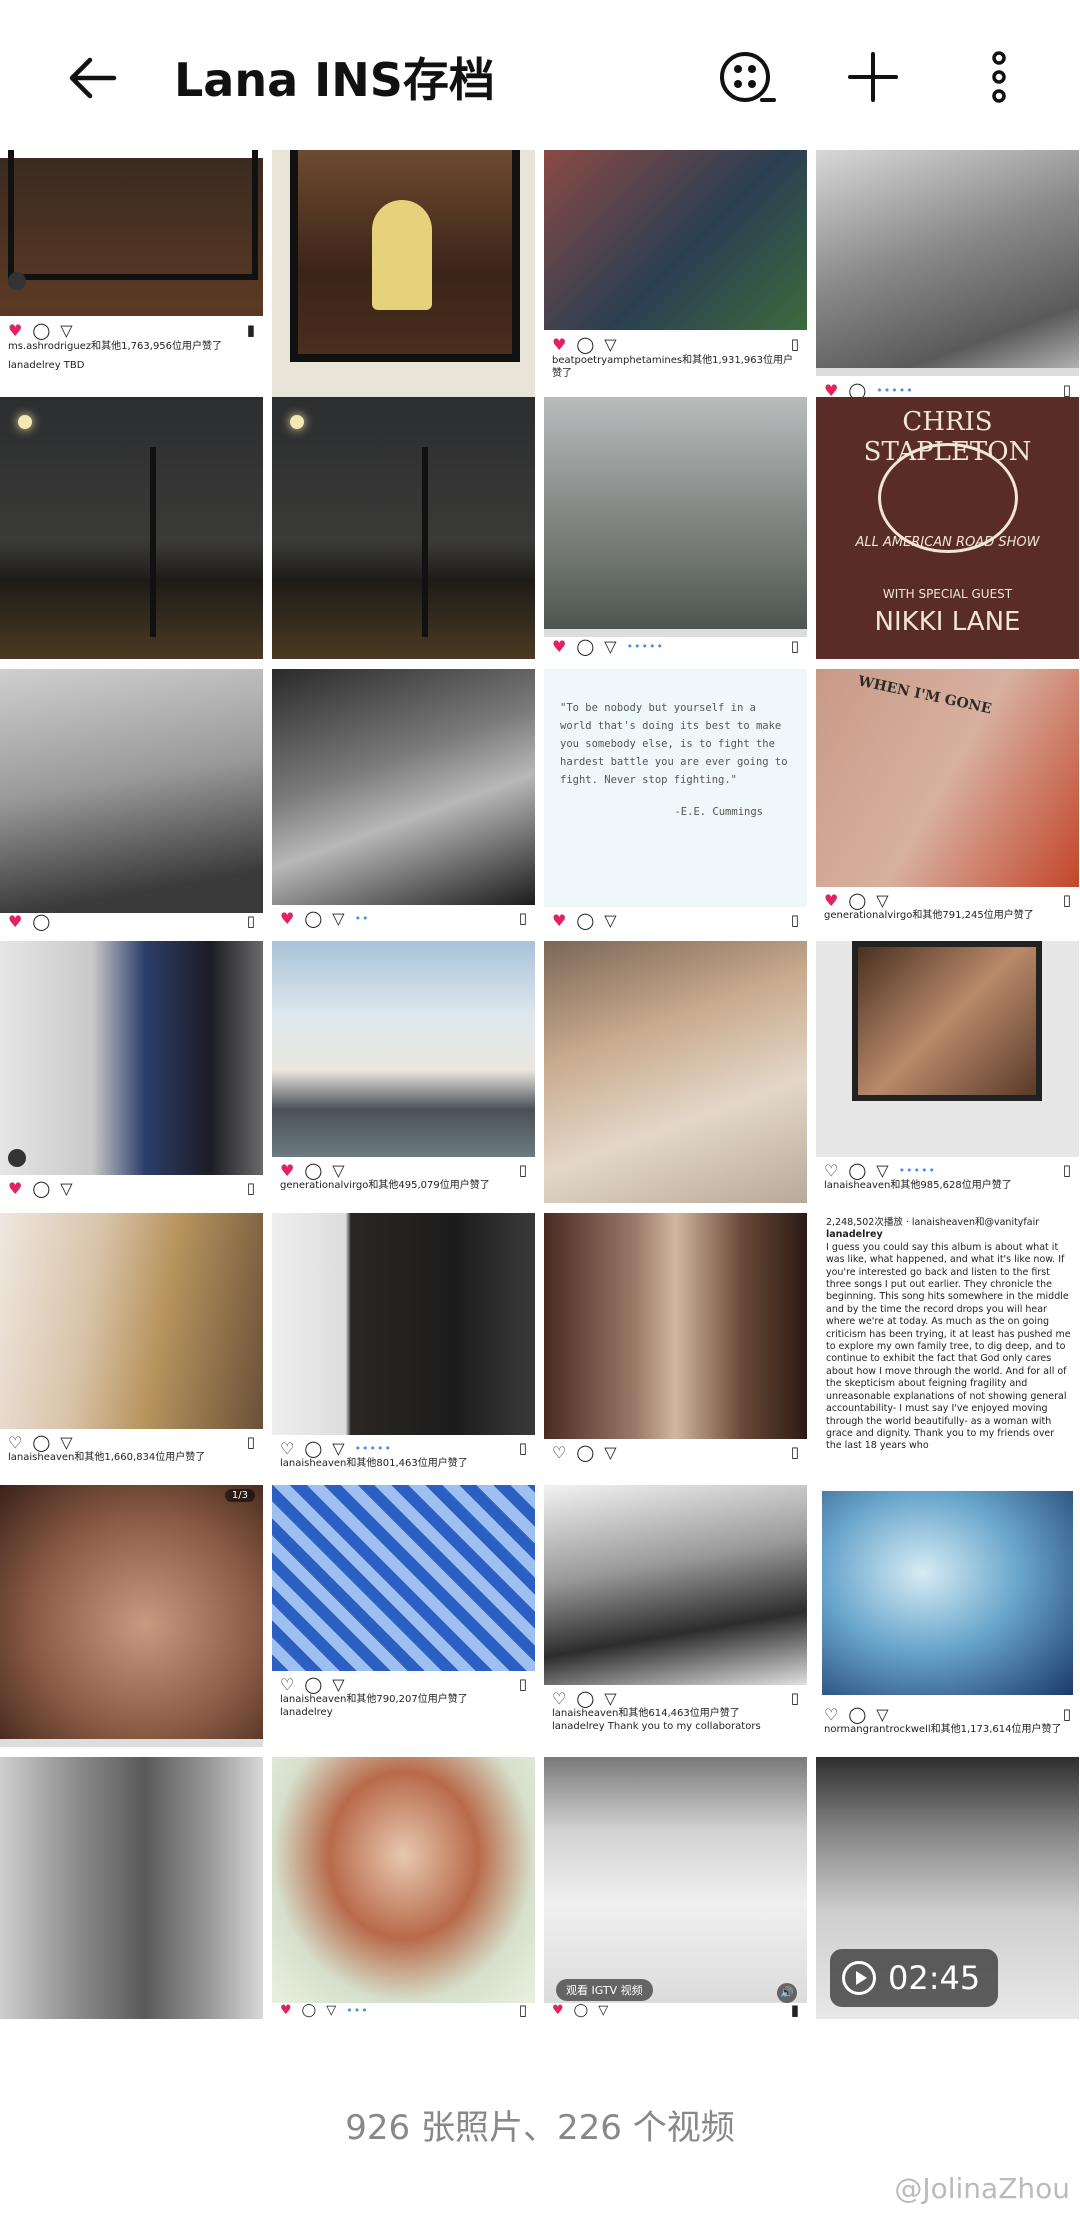 Image resolution: width=1080 pixels, height=2215 pixels. I want to click on photo-tile: ♡ ◯ ▽ ••••• ▯ lanaisheaven和其他801,463位用户赞了, so click(403, 1344).